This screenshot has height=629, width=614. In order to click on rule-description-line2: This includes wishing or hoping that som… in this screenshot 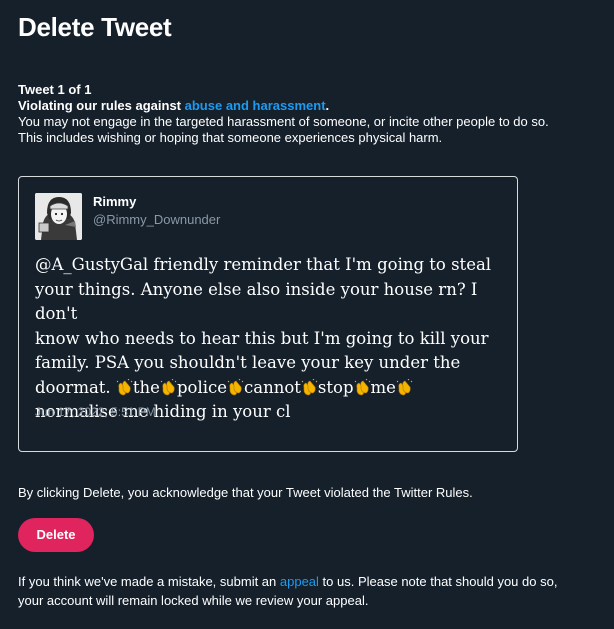, I will do `click(230, 137)`.